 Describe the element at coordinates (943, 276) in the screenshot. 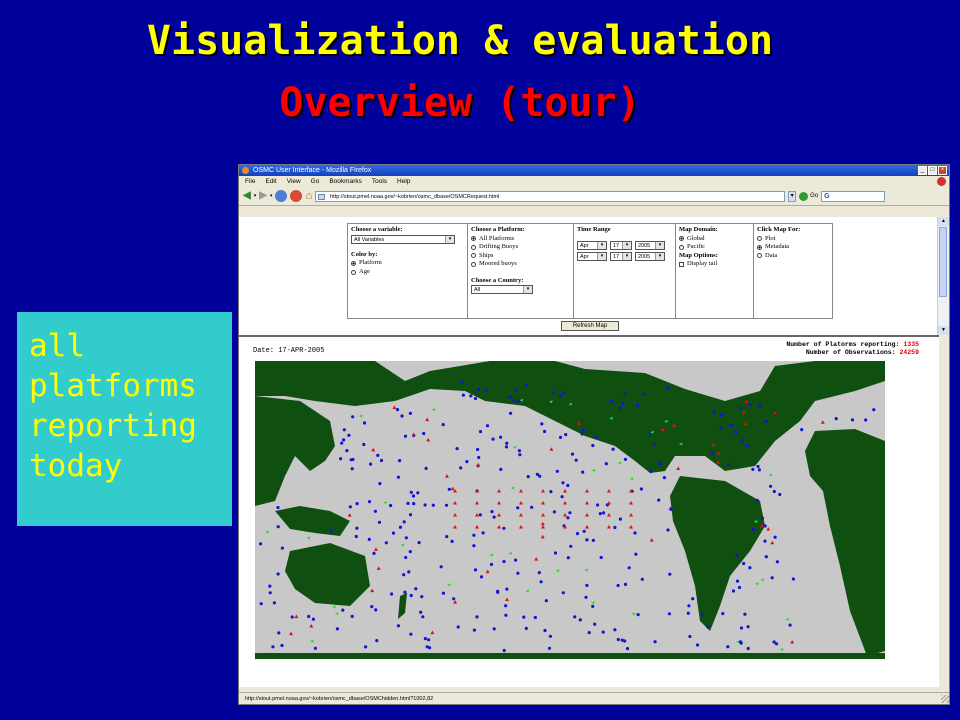

I see `vertical-scrollbar: ▲ ▼` at that location.